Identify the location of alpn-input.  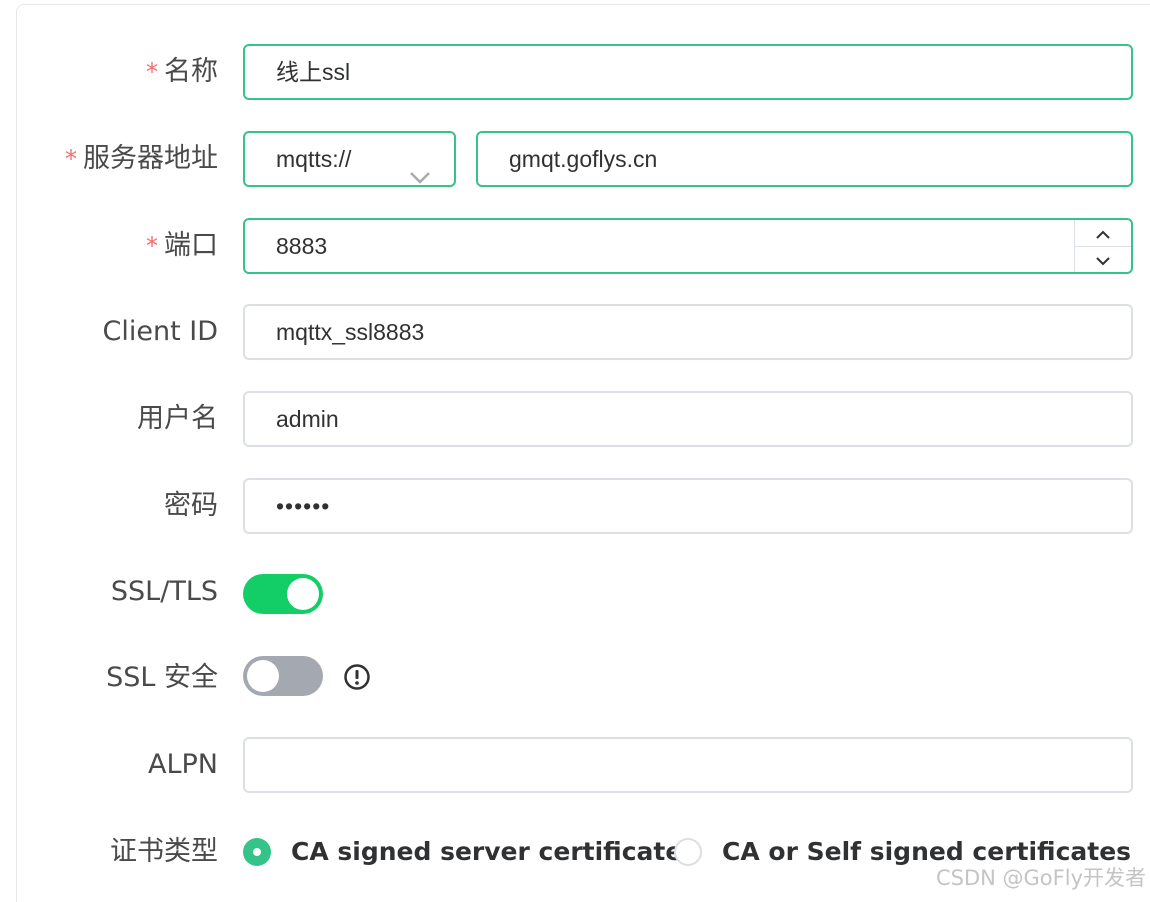
(688, 765).